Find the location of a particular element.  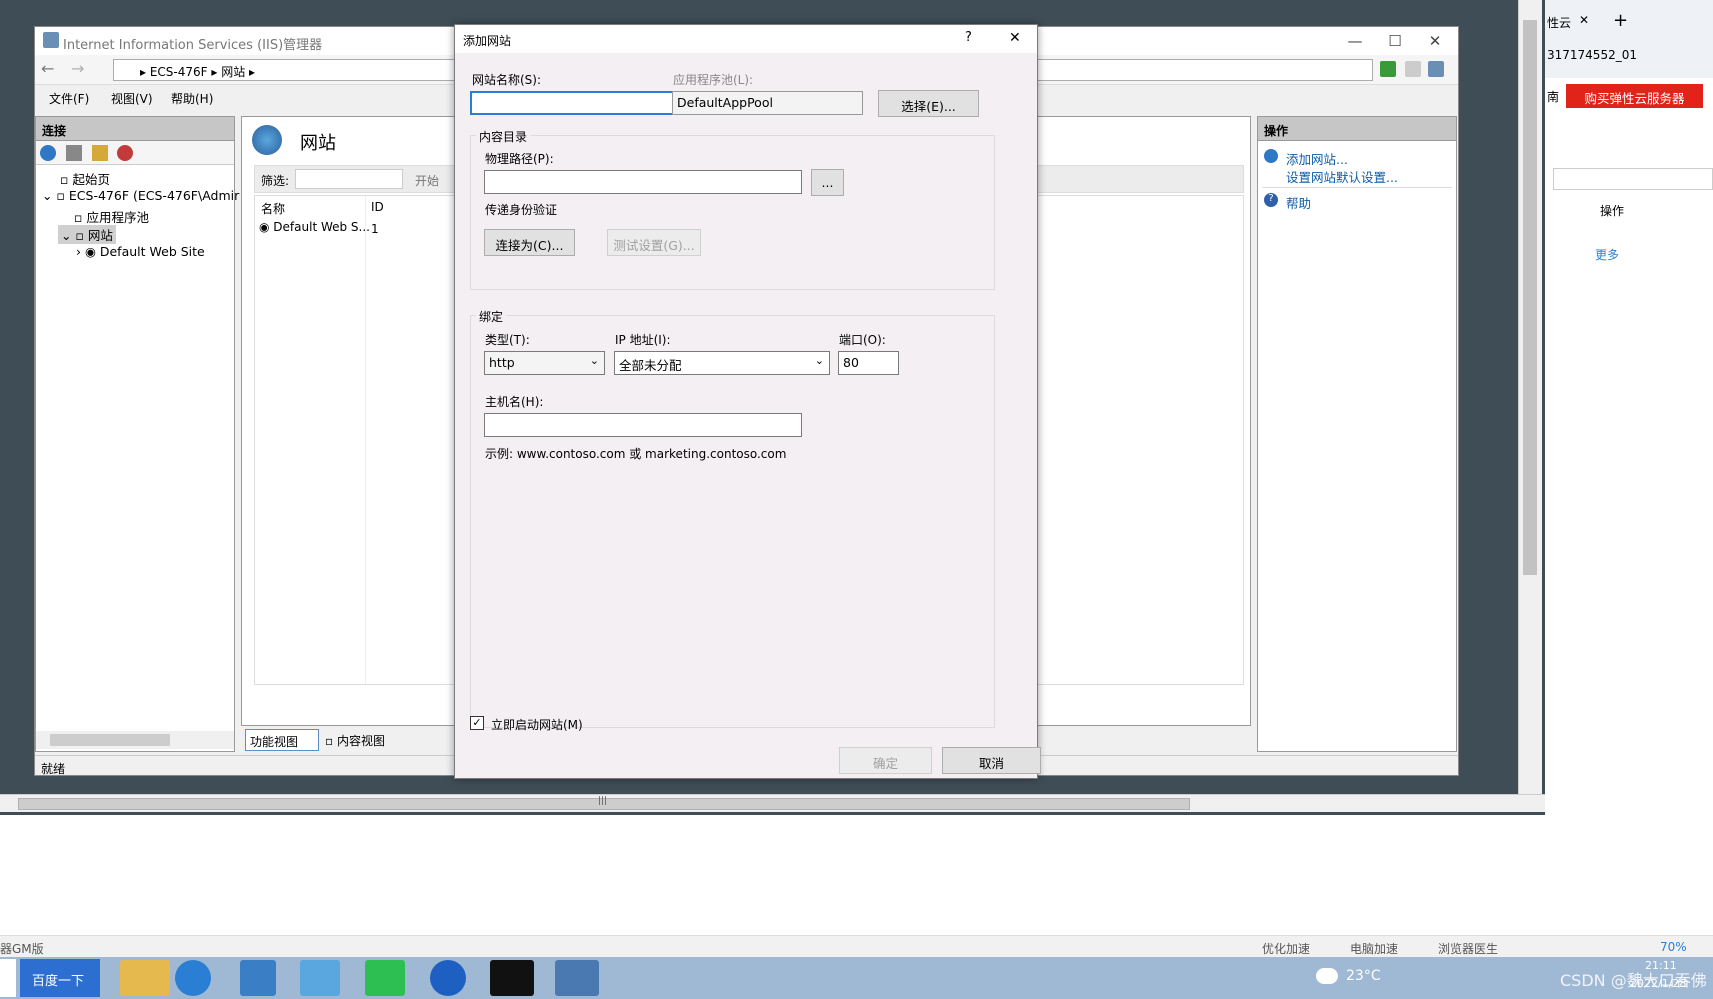

buy-server-button: 购买弹性云服务器 is located at coordinates (1634, 96).